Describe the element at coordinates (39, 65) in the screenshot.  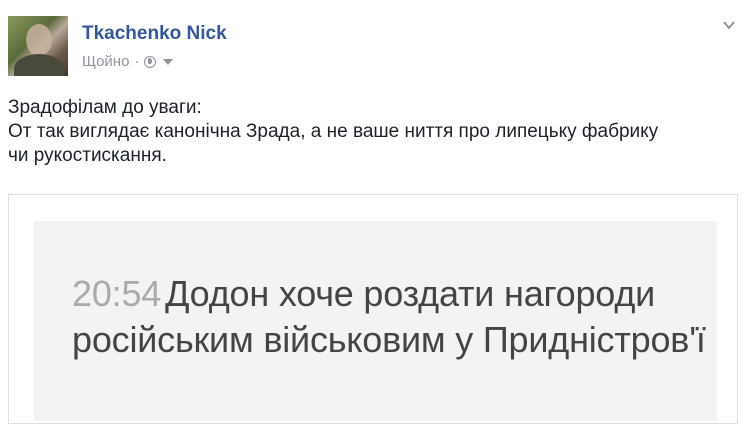
I see `avatar-shoulders` at that location.